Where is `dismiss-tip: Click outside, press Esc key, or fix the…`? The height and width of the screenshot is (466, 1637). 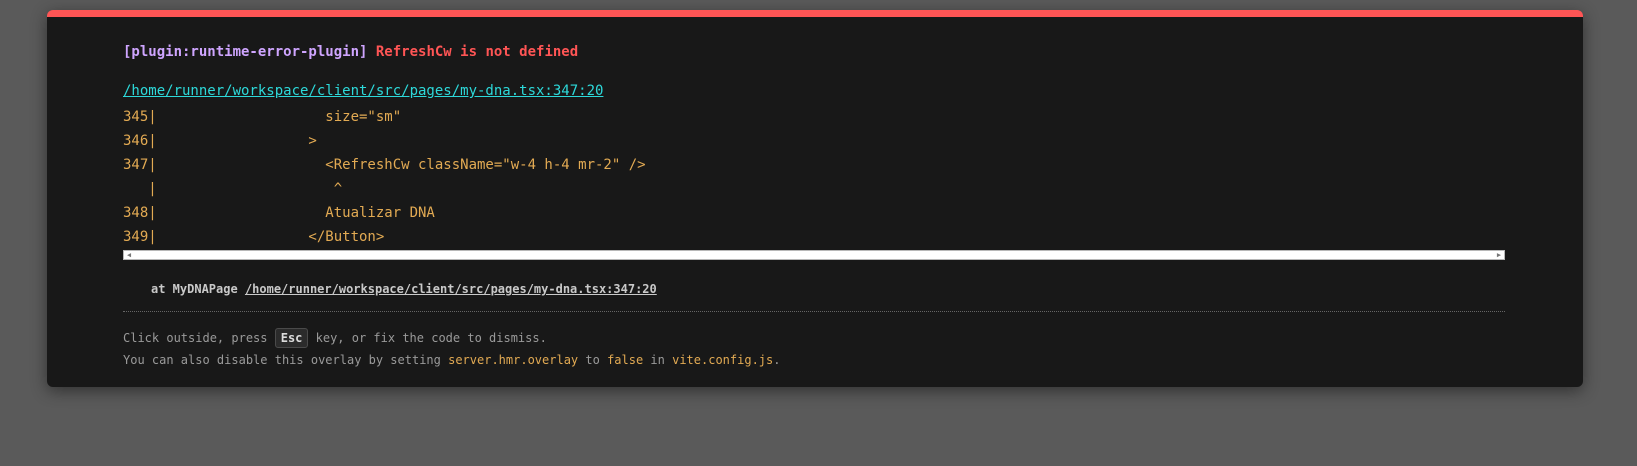
dismiss-tip: Click outside, press Esc key, or fix the… is located at coordinates (814, 349).